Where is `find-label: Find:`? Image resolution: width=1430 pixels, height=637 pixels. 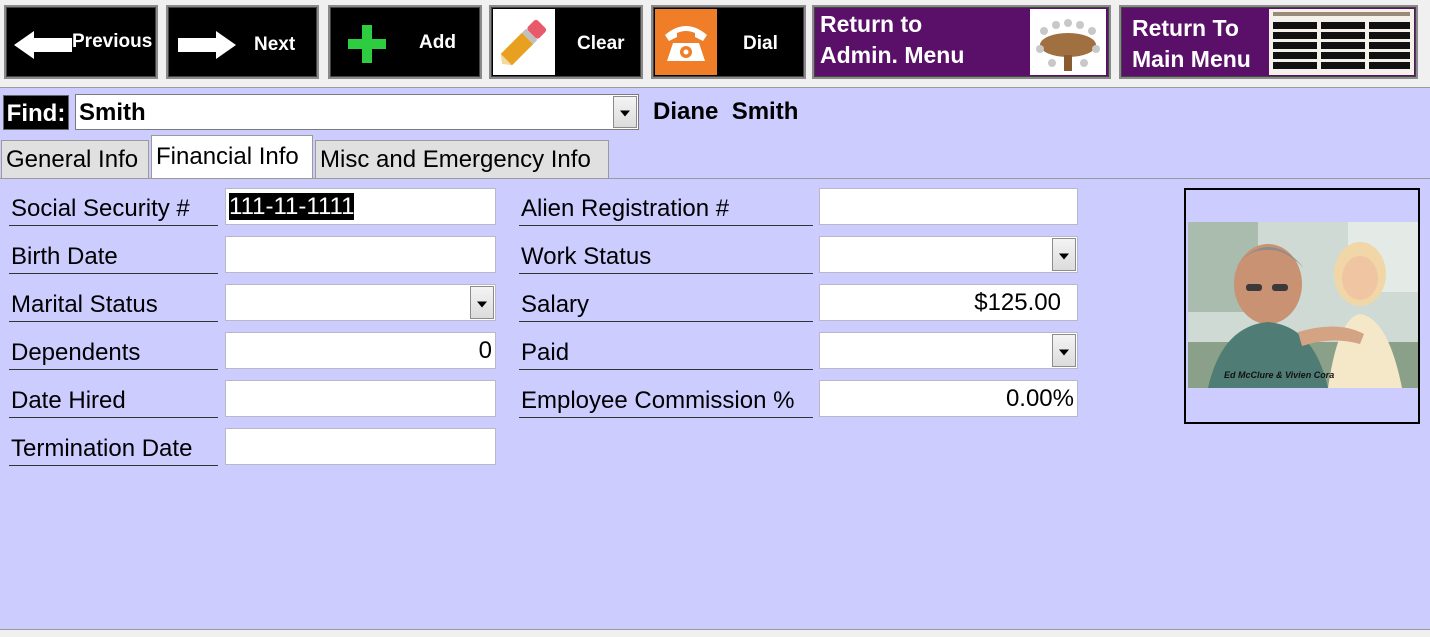 find-label: Find: is located at coordinates (36, 112).